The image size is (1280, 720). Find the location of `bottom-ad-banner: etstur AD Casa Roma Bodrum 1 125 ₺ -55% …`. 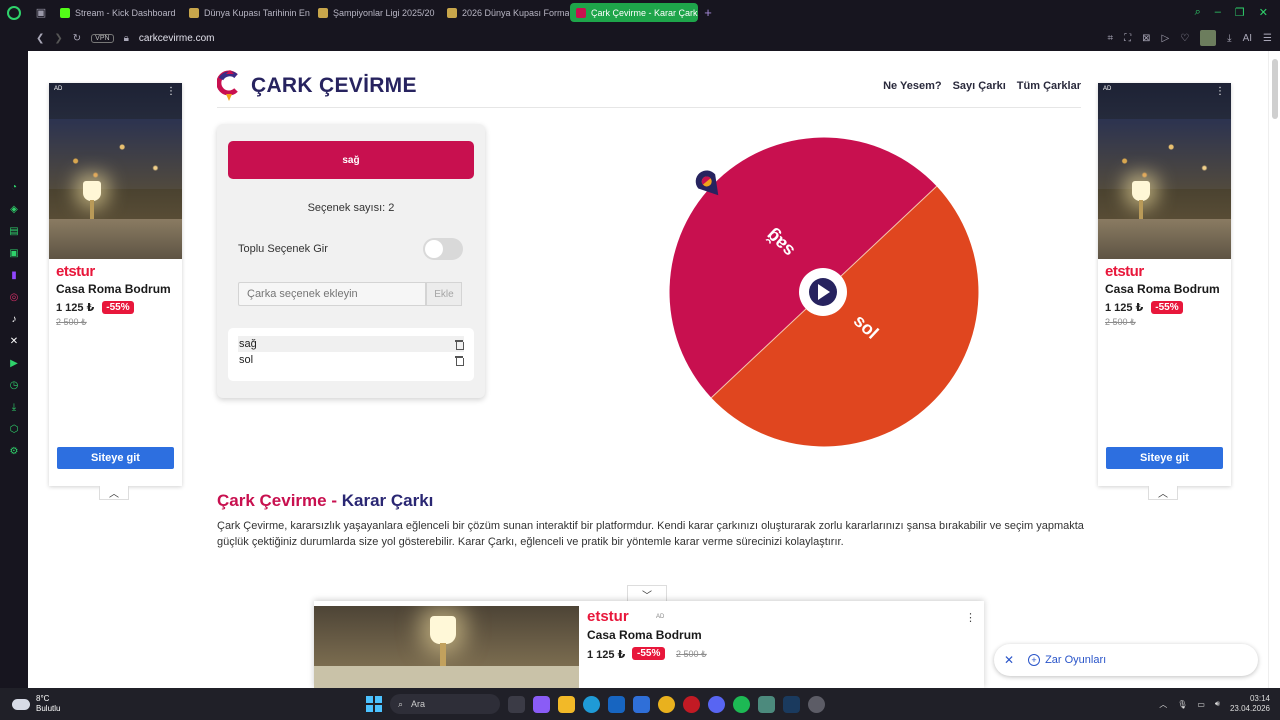

bottom-ad-banner: etstur AD Casa Roma Bodrum 1 125 ₺ -55% … is located at coordinates (649, 644).